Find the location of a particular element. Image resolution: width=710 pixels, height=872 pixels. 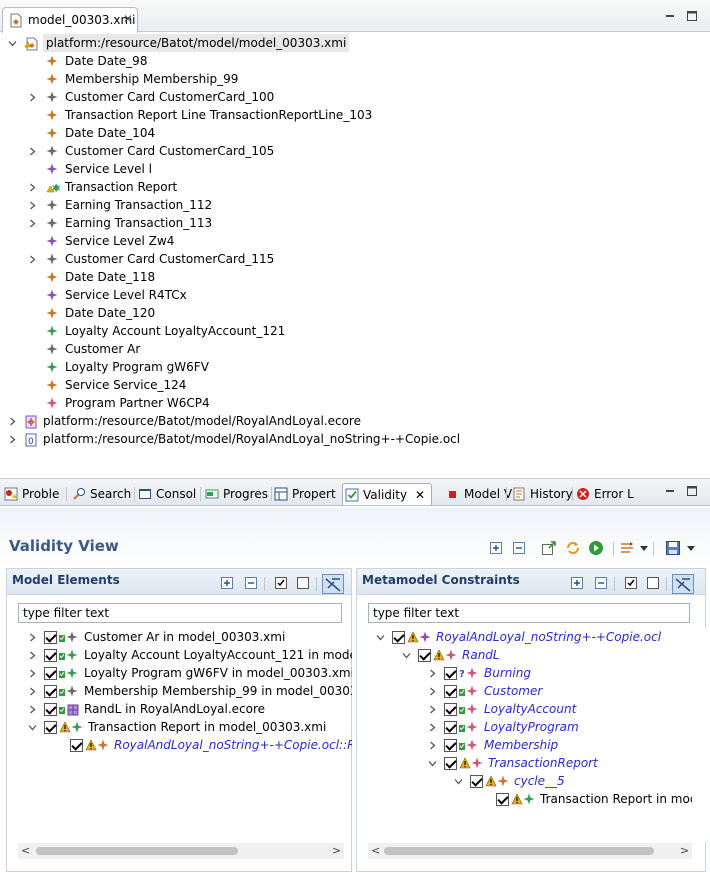

tree-item-date-date-104: Date Date_104 is located at coordinates (350, 133).